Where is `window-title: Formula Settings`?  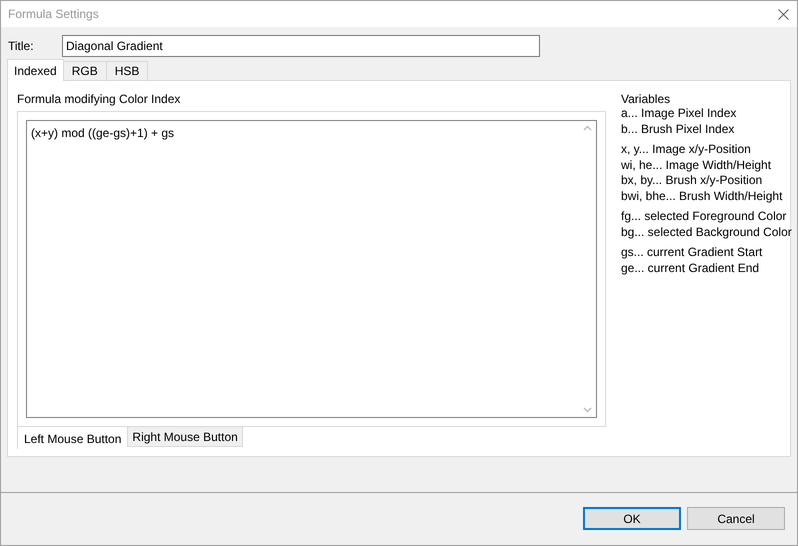 window-title: Formula Settings is located at coordinates (53, 14).